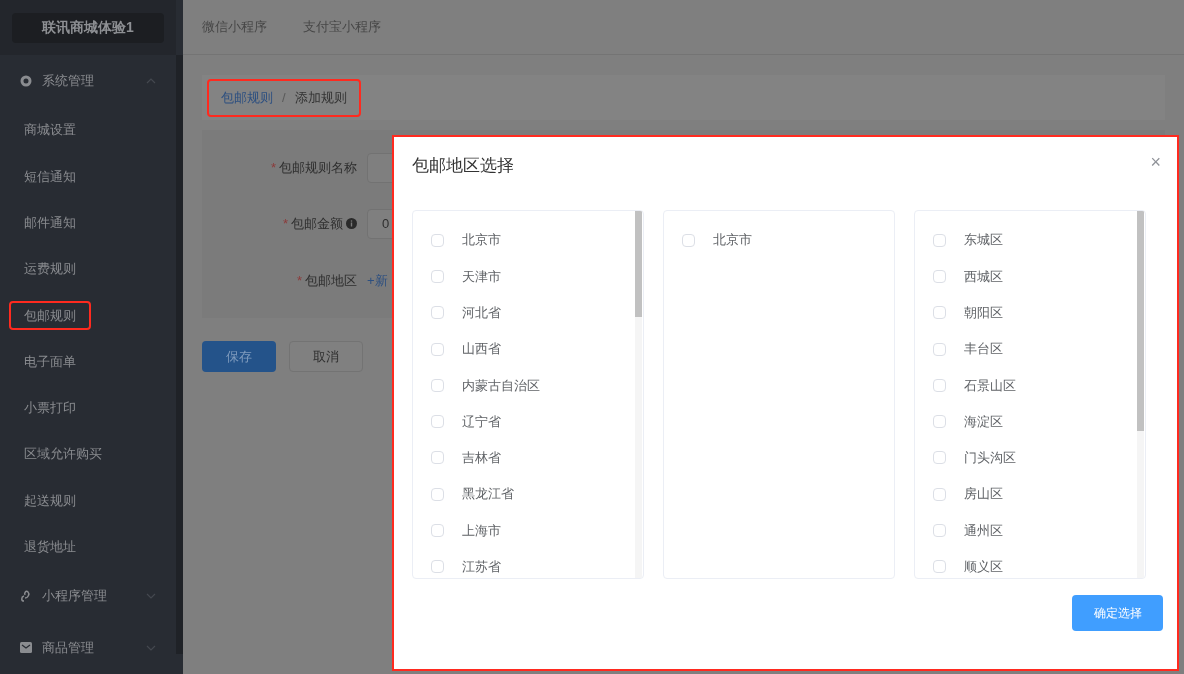 Image resolution: width=1184 pixels, height=674 pixels. Describe the element at coordinates (990, 458) in the screenshot. I see `region-name: 门头沟区` at that location.